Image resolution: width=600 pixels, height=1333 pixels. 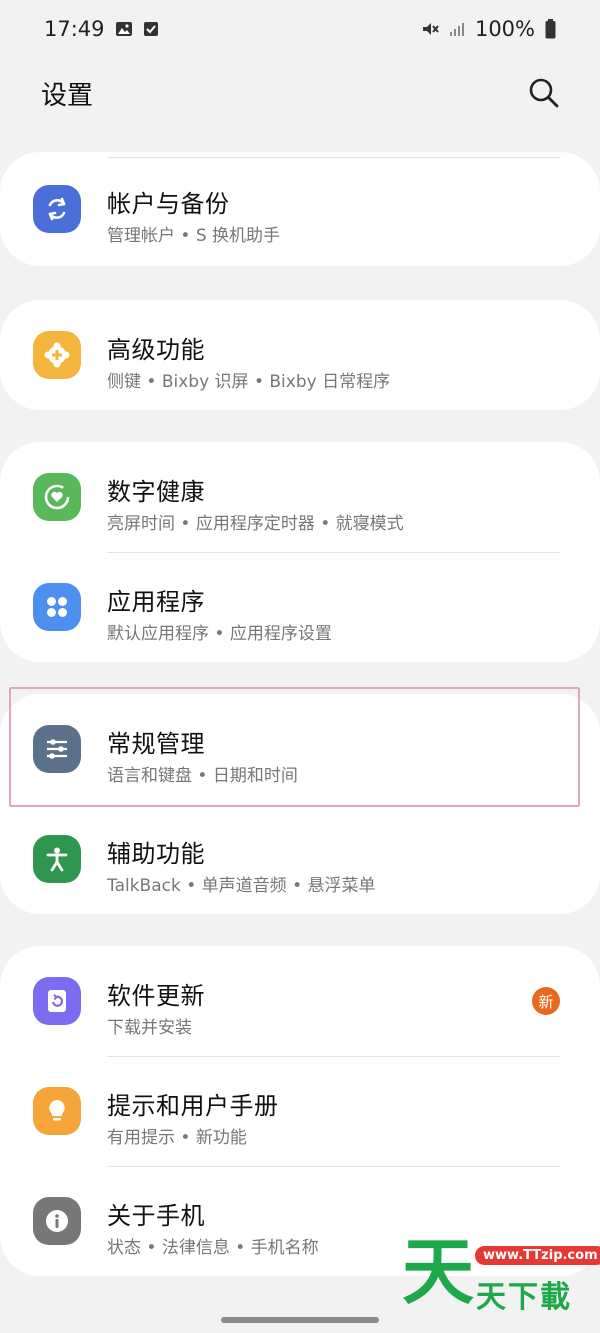 I want to click on setting-accounts-backup: 帐户与备份 管理帐户 • S 换机助手, so click(x=300, y=209).